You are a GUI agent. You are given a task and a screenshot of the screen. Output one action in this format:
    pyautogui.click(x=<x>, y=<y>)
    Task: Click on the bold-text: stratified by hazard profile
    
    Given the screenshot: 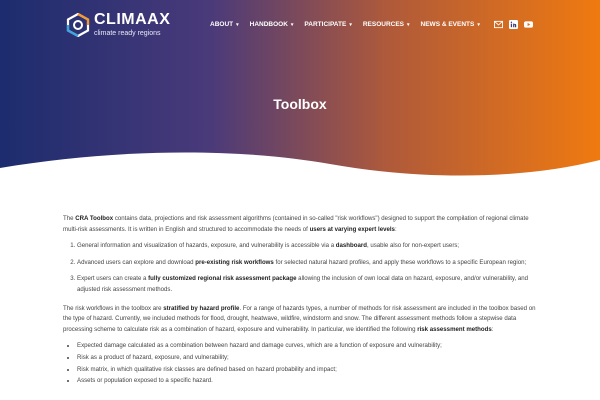 What is the action you would take?
    pyautogui.click(x=201, y=308)
    